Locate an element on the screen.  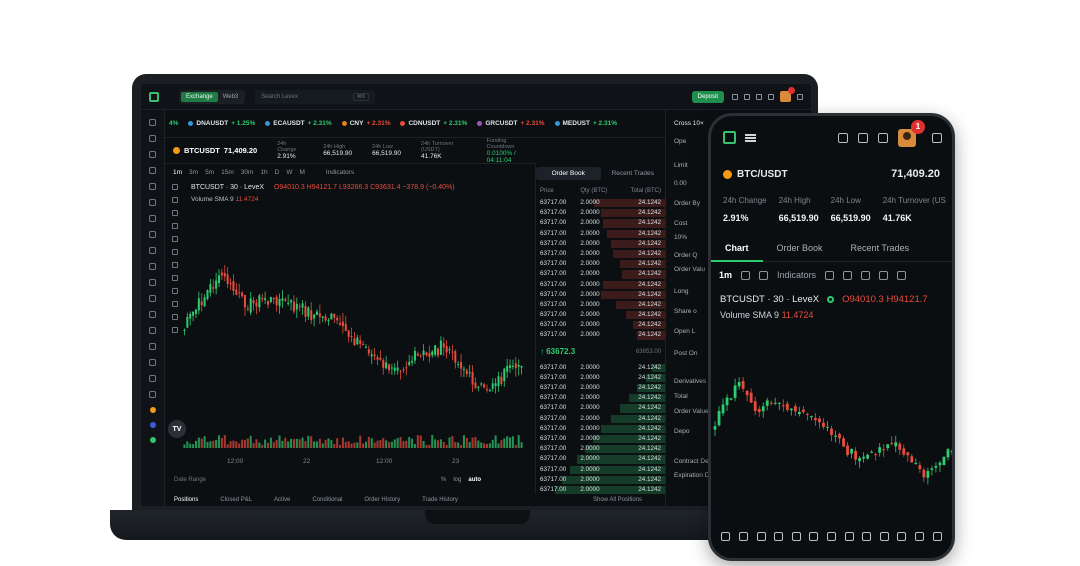
tab-trade-history: Trade History is located at coordinates (440, 500).